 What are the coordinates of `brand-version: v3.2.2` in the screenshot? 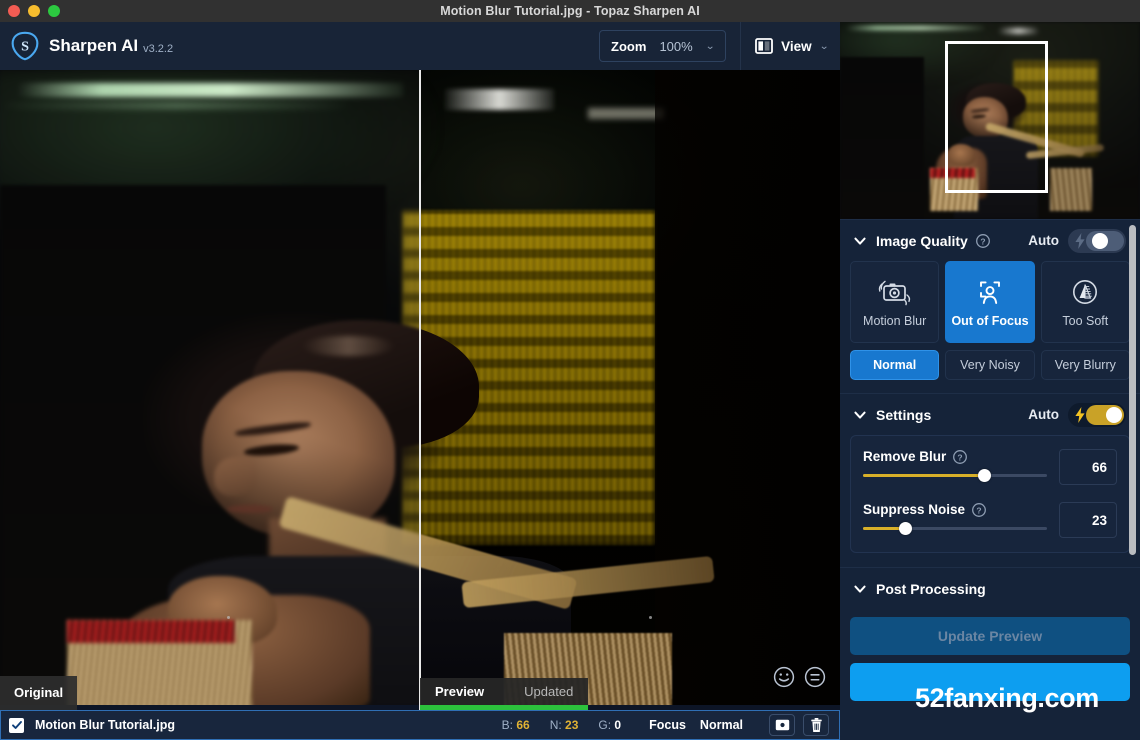 It's located at (158, 48).